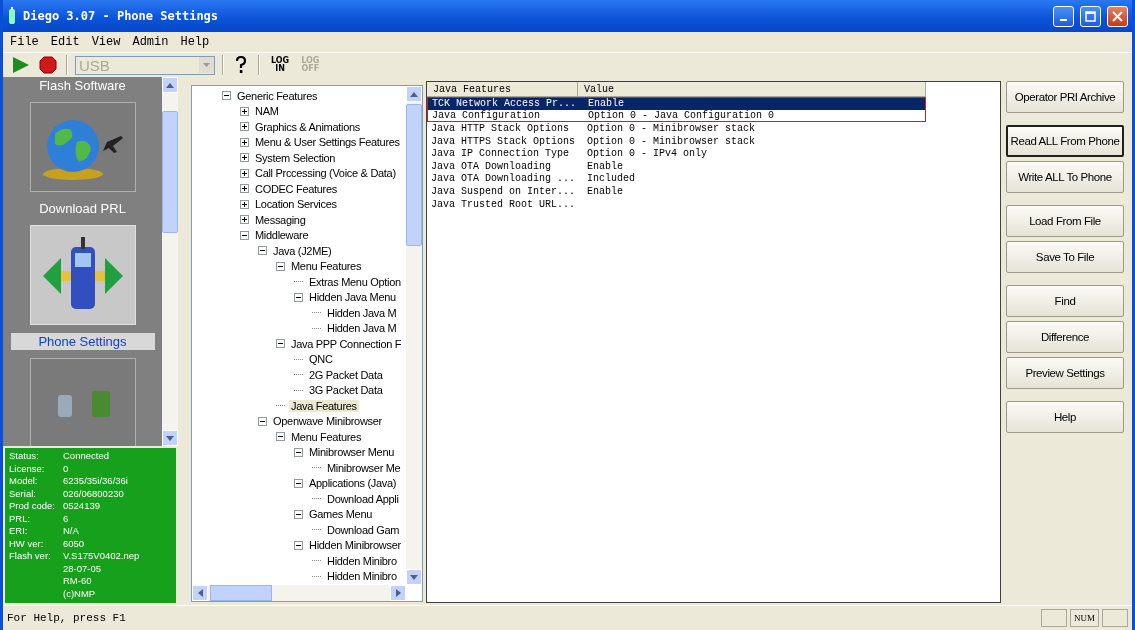  I want to click on tree-item: Download Gam, so click(363, 529).